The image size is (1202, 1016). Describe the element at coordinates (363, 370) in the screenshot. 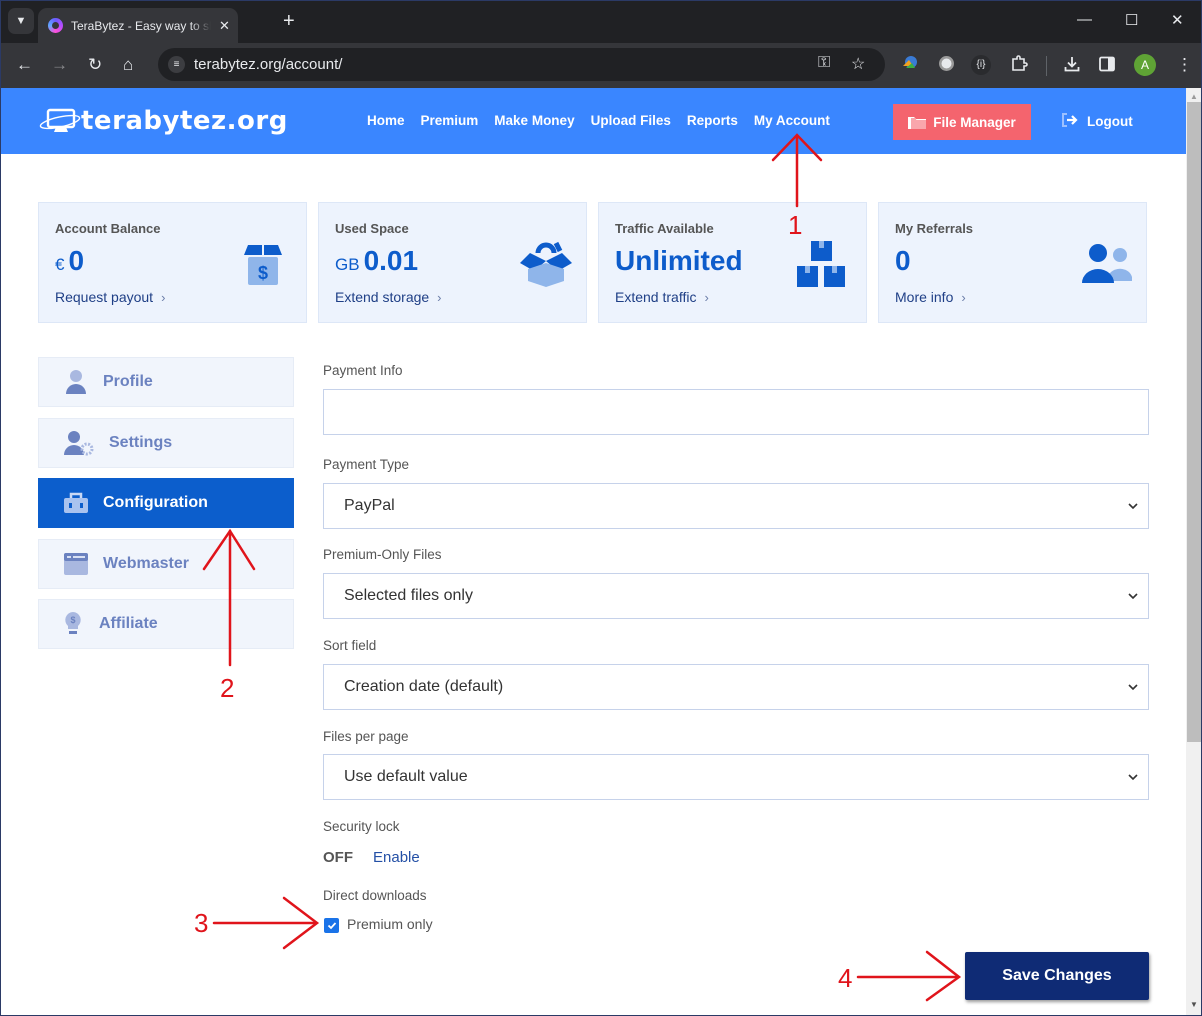

I see `payment-info-label: Payment Info` at that location.